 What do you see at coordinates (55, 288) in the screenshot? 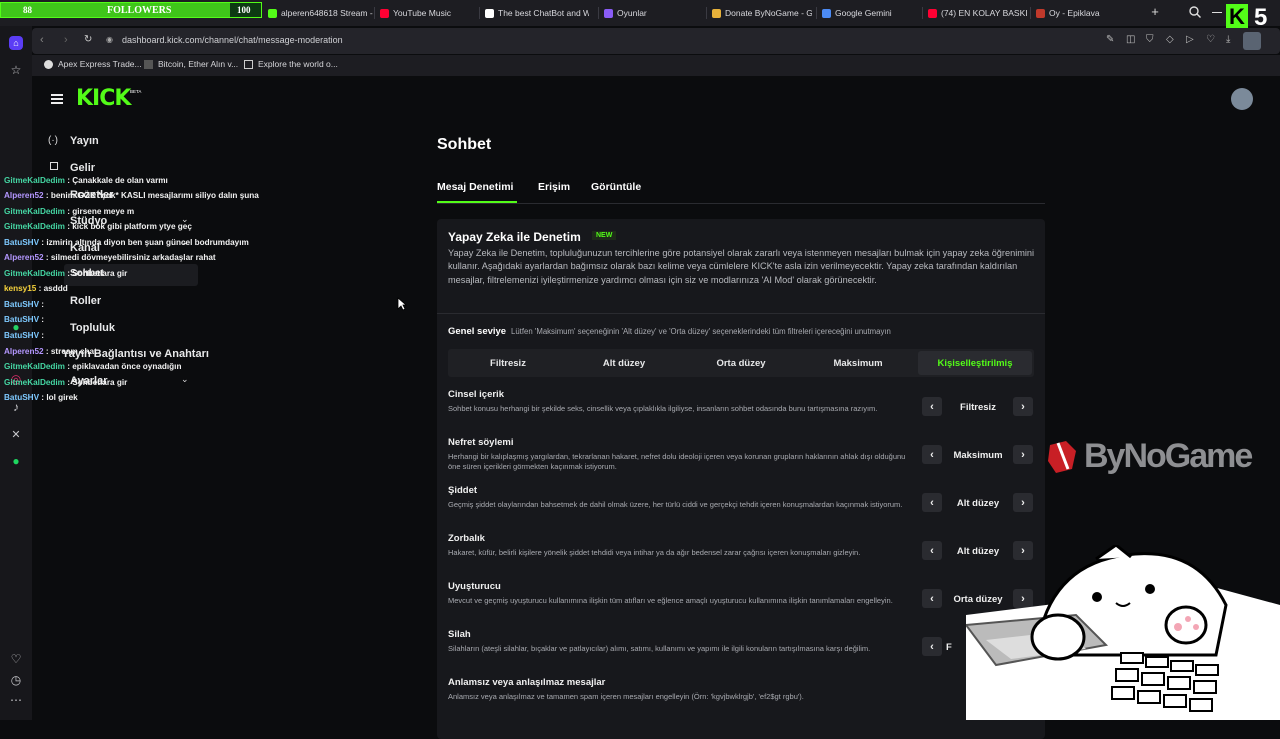
I see `chat-text: asddd` at bounding box center [55, 288].